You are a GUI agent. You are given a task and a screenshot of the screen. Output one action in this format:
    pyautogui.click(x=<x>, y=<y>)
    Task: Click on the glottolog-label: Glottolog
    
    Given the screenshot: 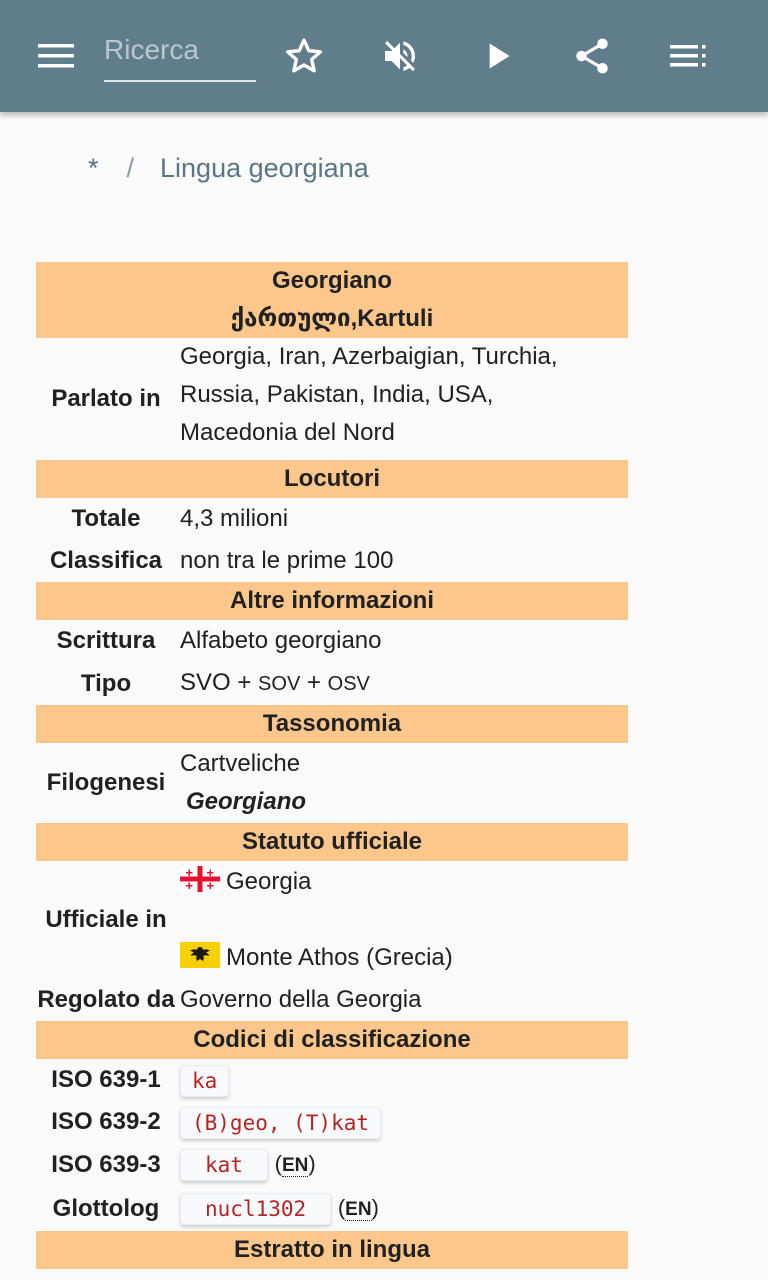 What is the action you would take?
    pyautogui.click(x=106, y=1209)
    